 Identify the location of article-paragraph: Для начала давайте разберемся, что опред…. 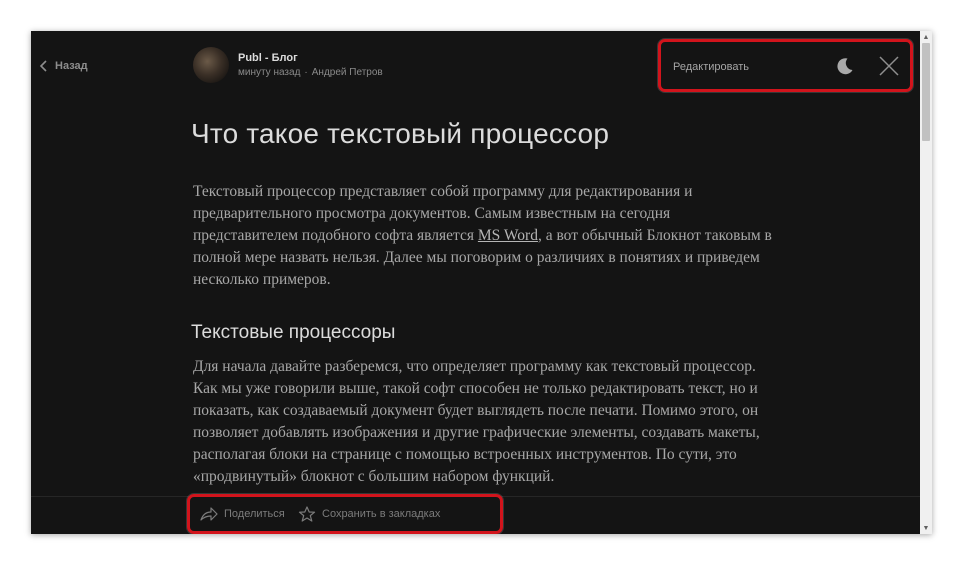
(476, 421).